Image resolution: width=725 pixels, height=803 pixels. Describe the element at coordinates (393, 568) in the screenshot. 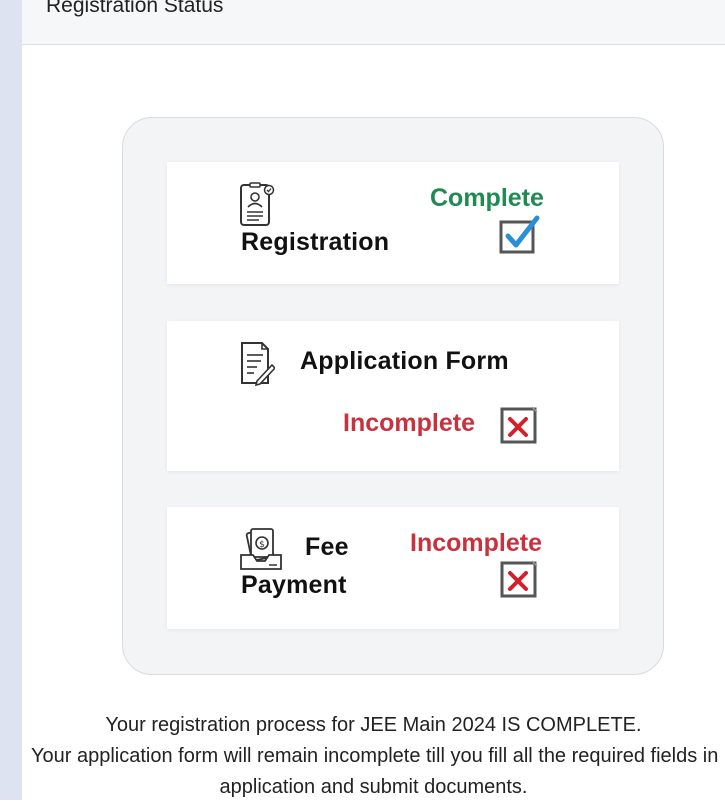

I see `step-card-fee-payment: $ Fee Payment Incomplete` at that location.